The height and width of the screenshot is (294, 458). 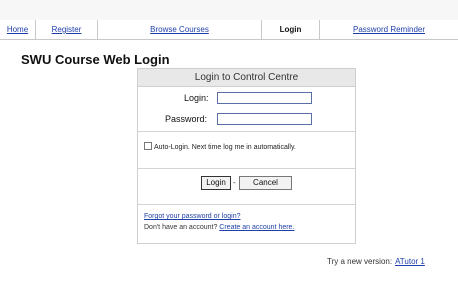 I want to click on page-title: SWU Course Web Login, so click(x=95, y=59).